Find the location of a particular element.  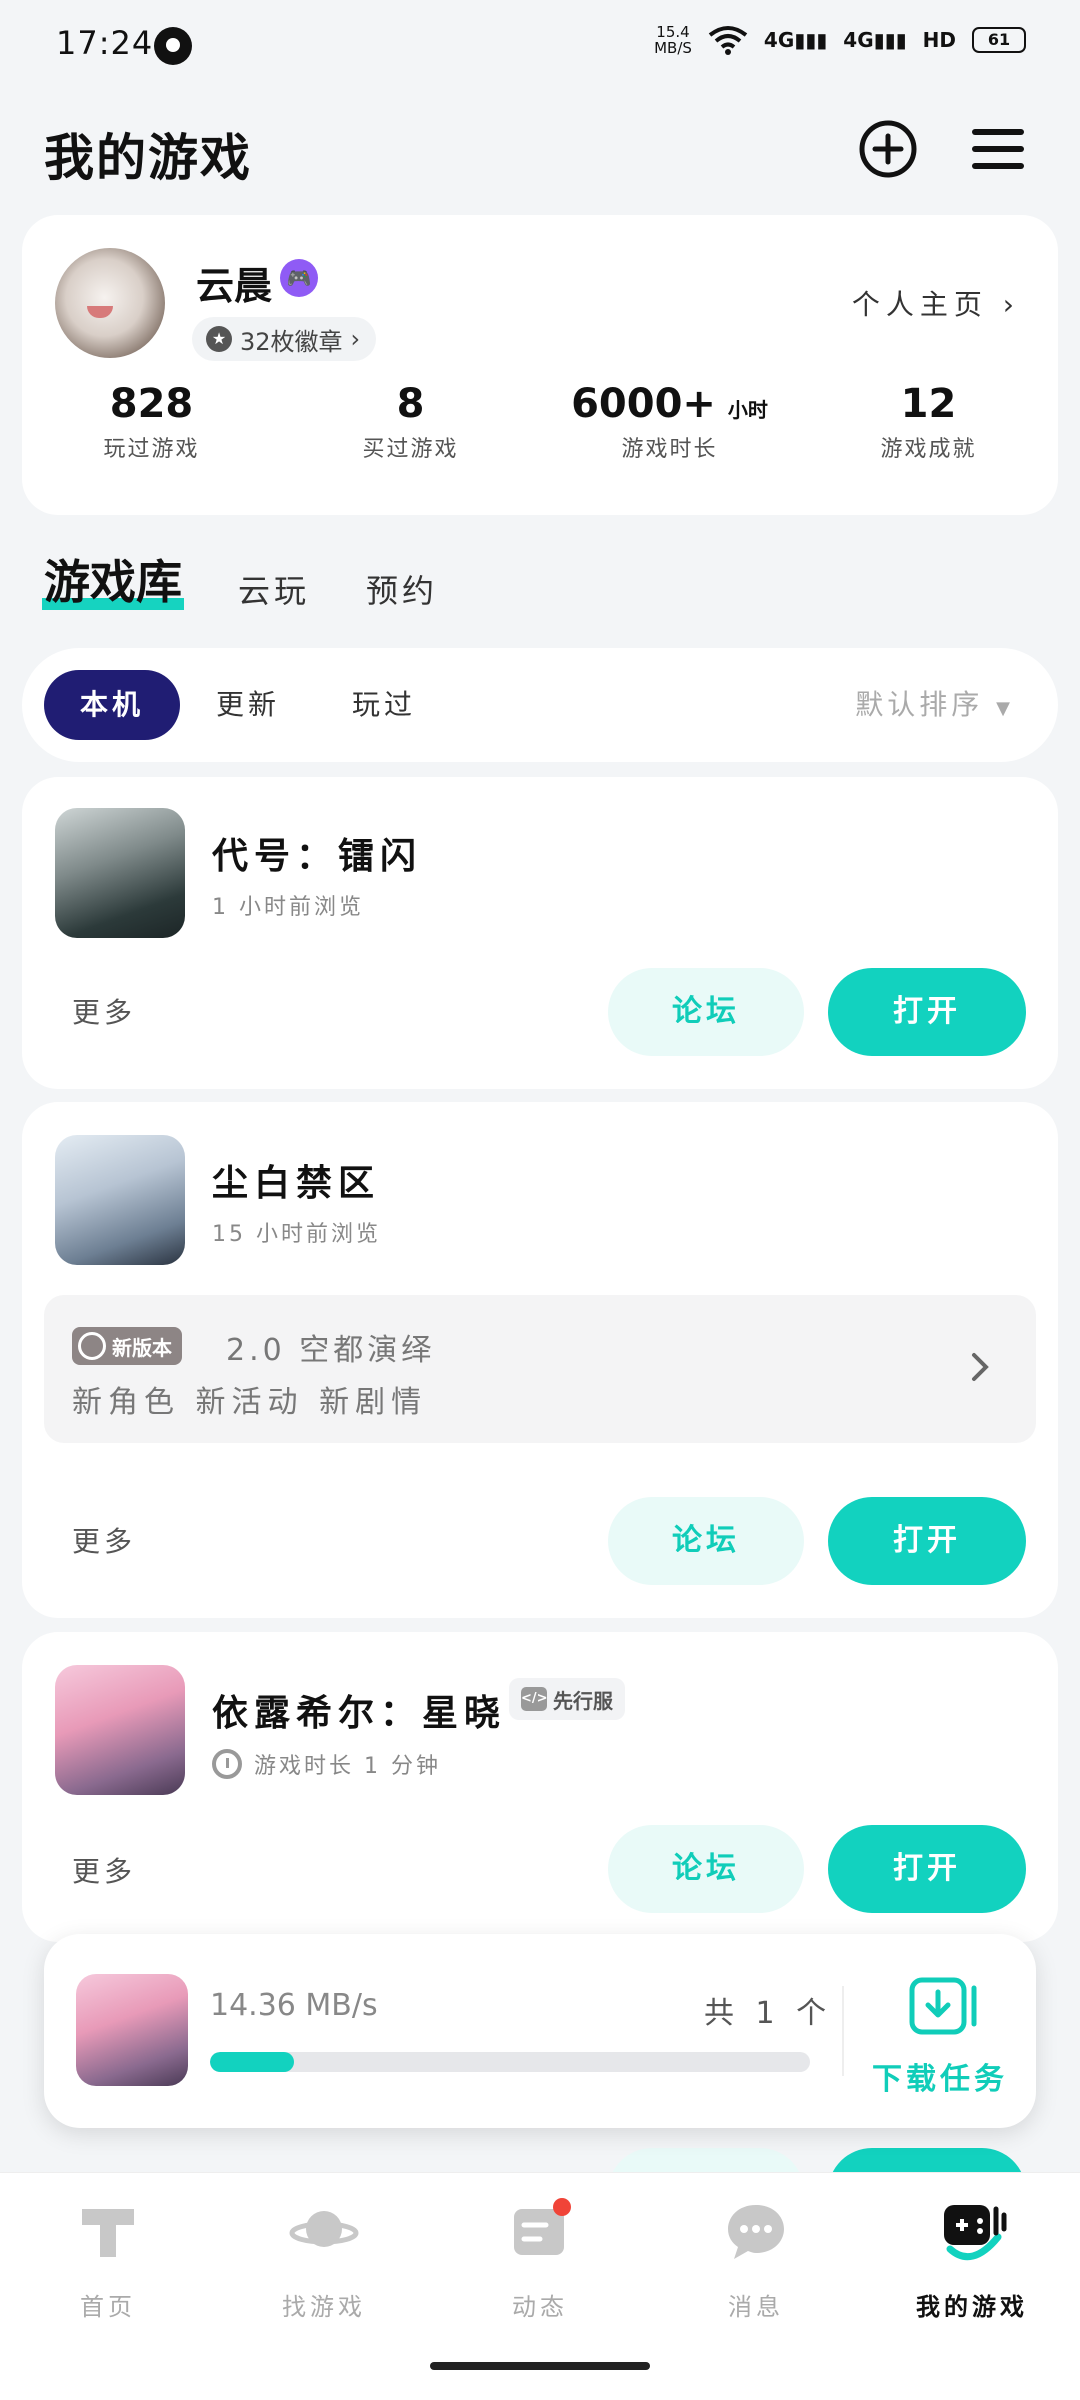

game-name: 代号：镭闪 is located at coordinates (317, 856).